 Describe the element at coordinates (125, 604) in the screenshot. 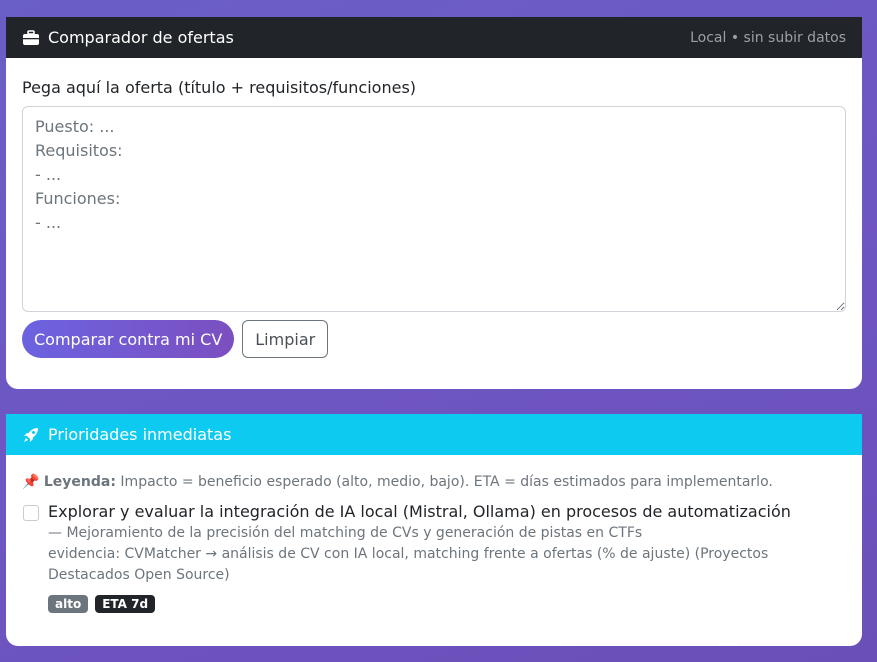

I see `eta-badge: ETA 7d` at that location.